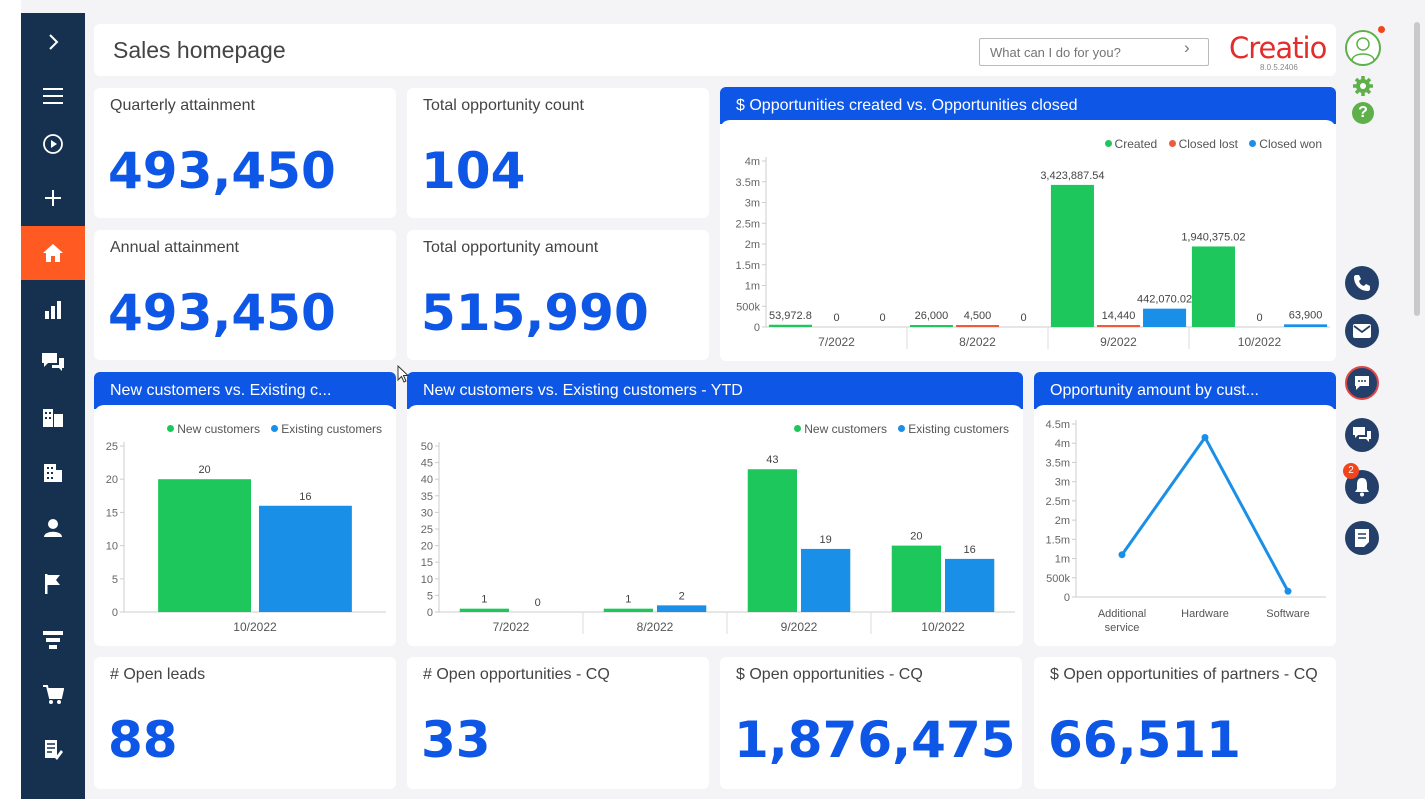  I want to click on profile-button, so click(1363, 48).